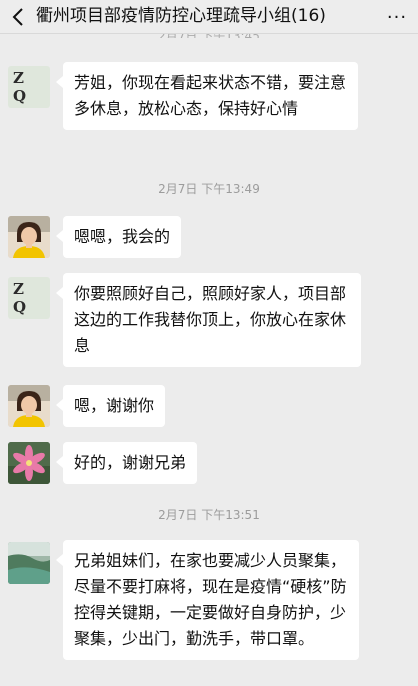 This screenshot has width=418, height=686. Describe the element at coordinates (207, 96) in the screenshot. I see `message-bubble: 芳姐，你现在看起来状态不错，要注意多休息，放松心态，保持好心情` at that location.